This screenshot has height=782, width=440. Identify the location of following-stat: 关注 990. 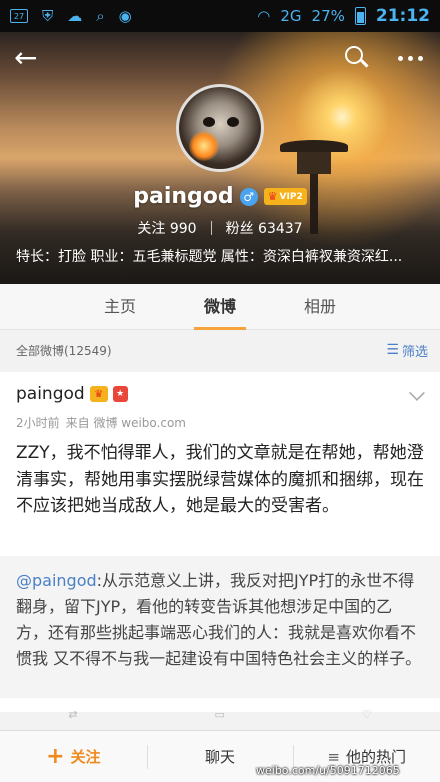
(166, 228).